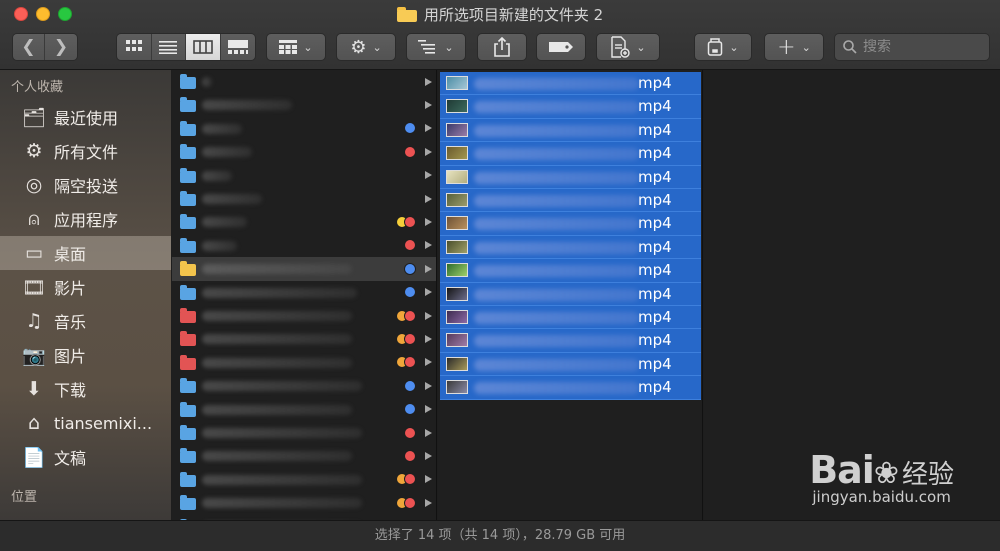 The width and height of the screenshot is (1000, 551). I want to click on forward-button: ❯, so click(61, 47).